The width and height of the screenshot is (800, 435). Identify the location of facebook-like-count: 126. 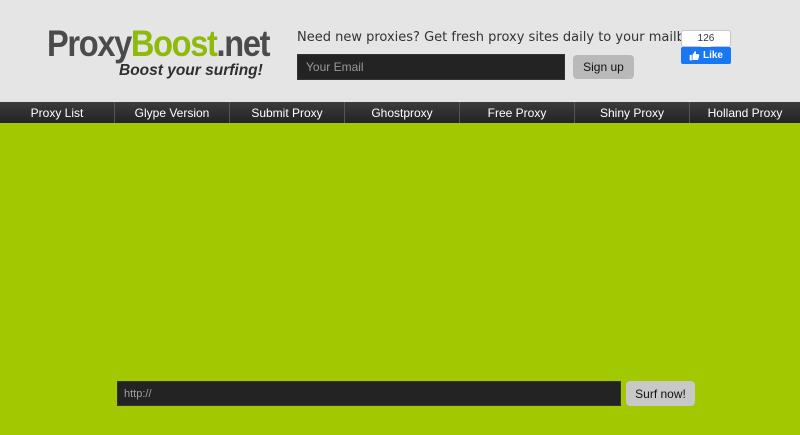
(706, 38).